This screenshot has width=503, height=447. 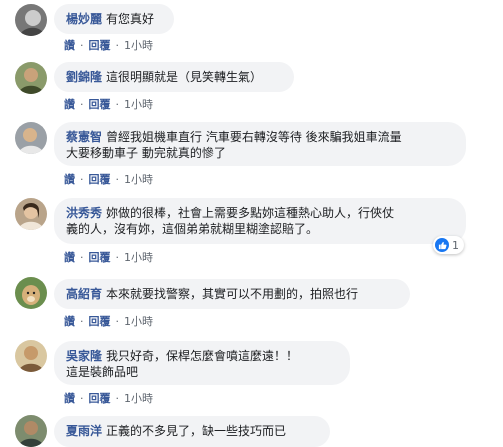 I want to click on commenter-name: 楊妙麗, so click(x=84, y=19).